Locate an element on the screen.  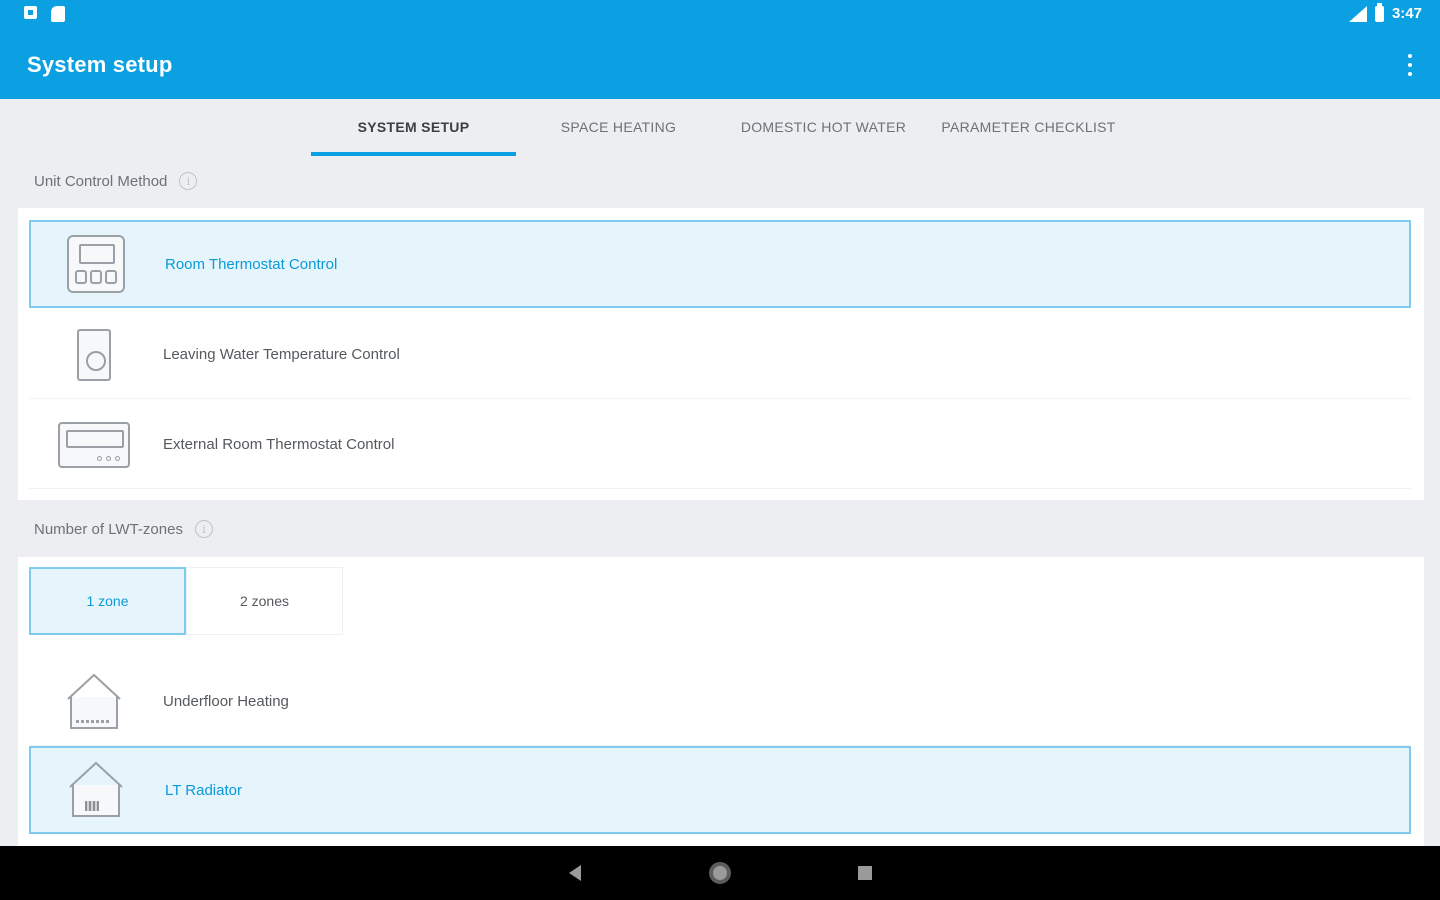
battery-icon is located at coordinates (1379, 12).